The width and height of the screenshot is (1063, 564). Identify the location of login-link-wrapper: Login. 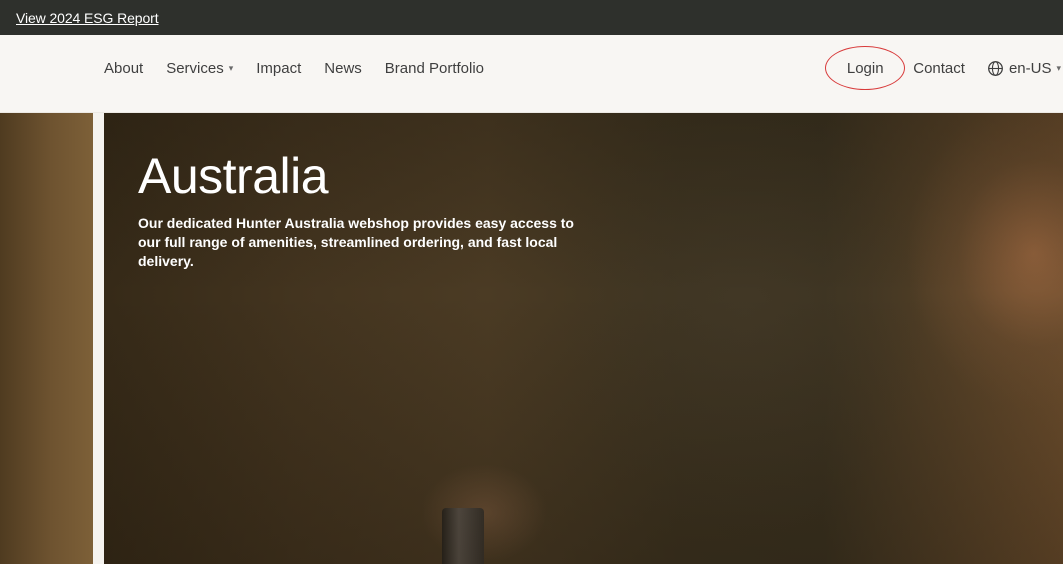
(865, 68).